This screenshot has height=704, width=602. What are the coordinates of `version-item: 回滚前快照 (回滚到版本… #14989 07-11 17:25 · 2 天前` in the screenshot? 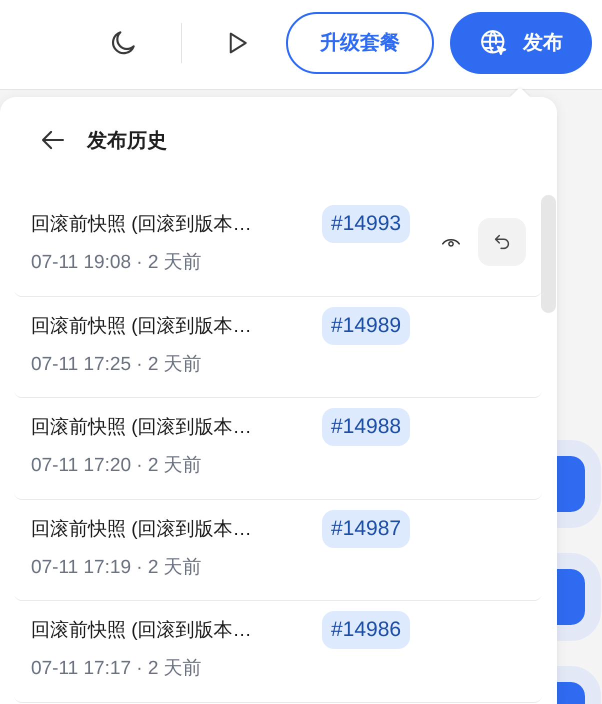 It's located at (278, 347).